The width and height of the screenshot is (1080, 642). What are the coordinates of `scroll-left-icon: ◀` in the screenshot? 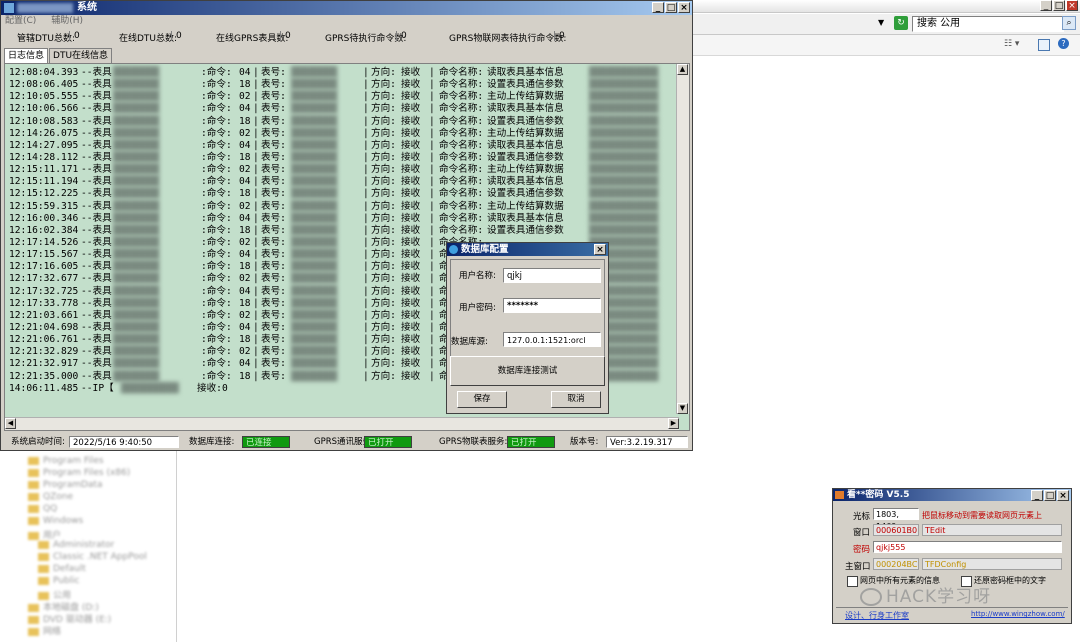 It's located at (10, 423).